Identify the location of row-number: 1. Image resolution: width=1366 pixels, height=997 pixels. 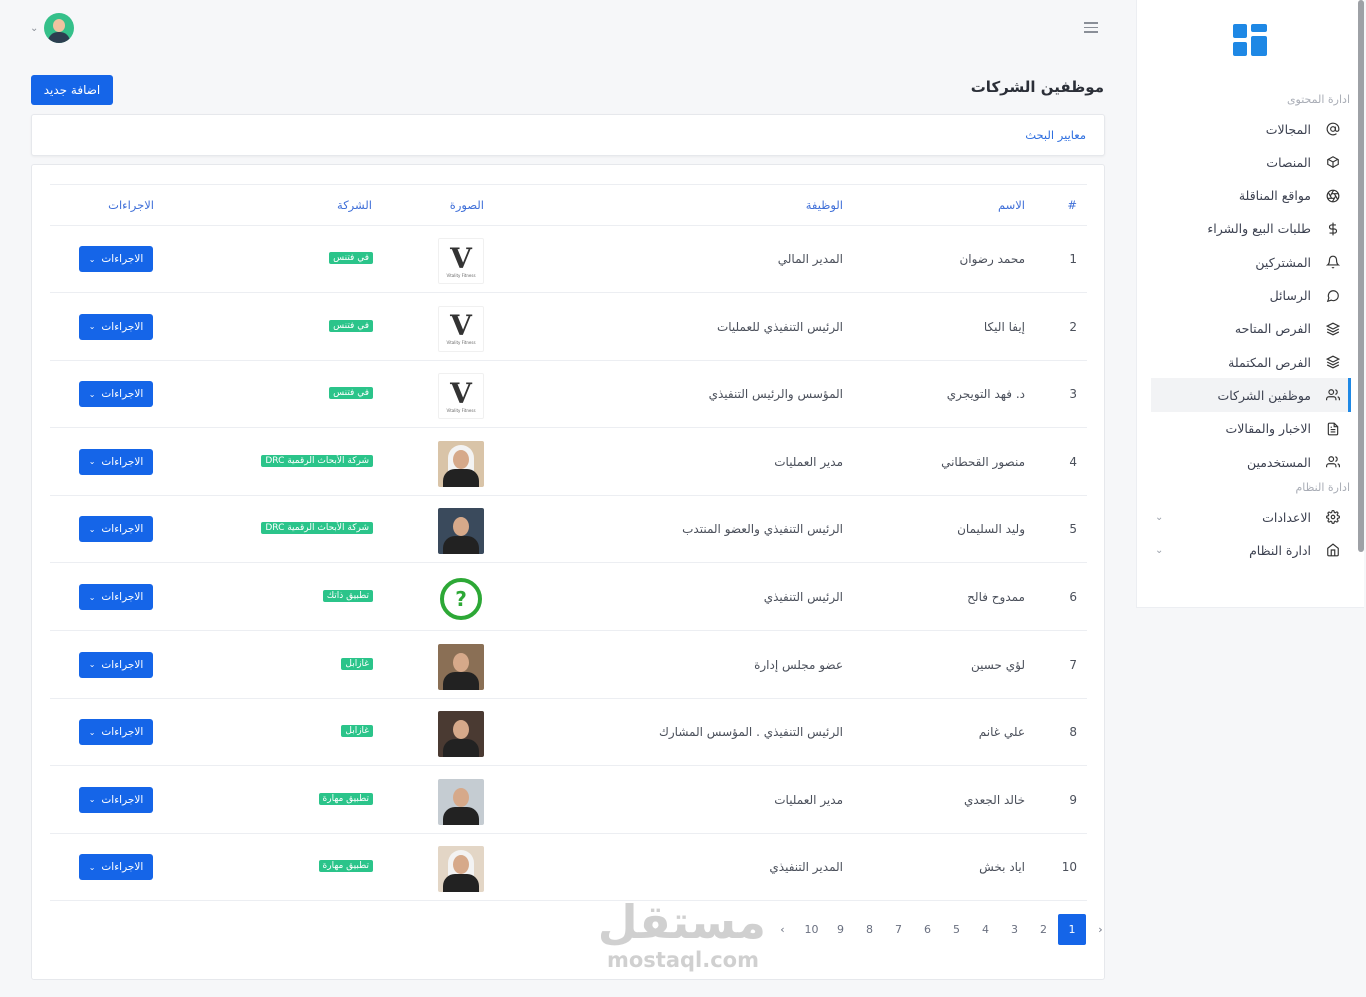
(1073, 259).